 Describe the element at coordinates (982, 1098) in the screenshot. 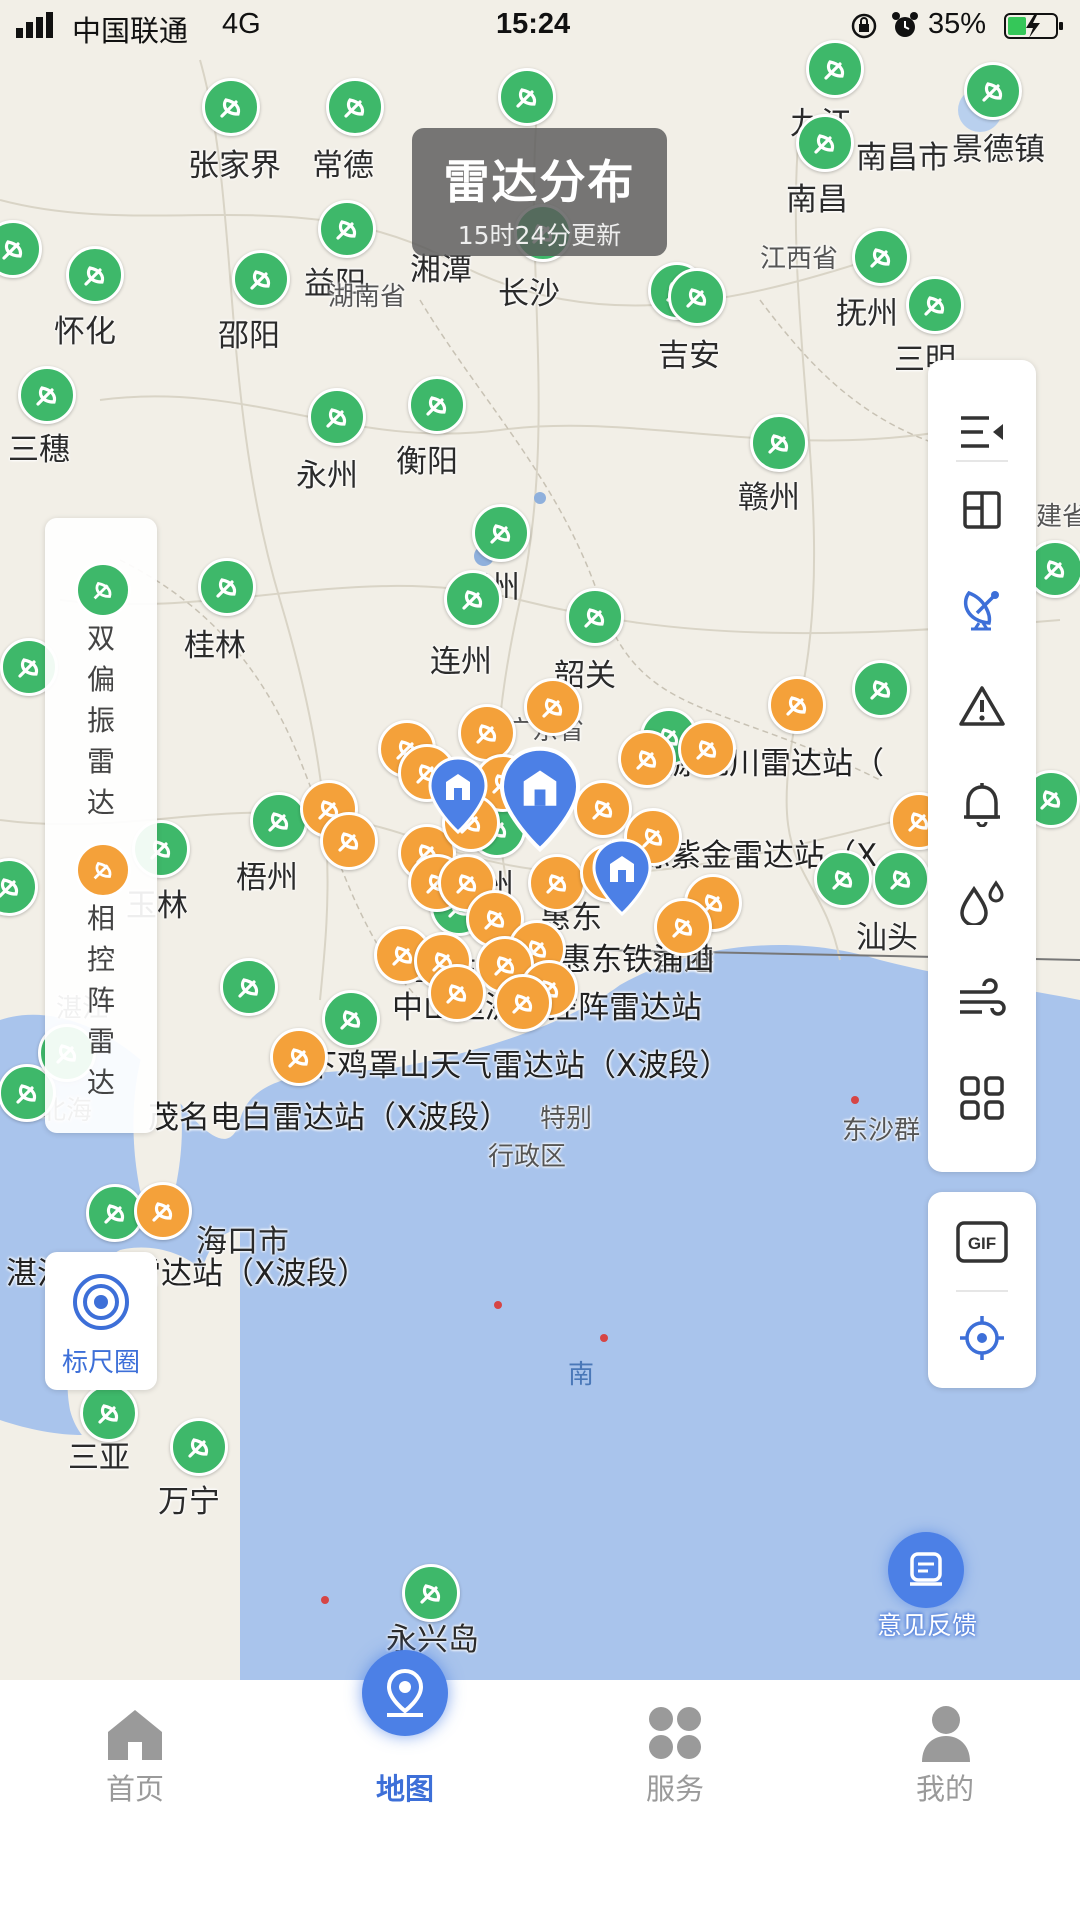

I see `grid-apps-icon` at that location.